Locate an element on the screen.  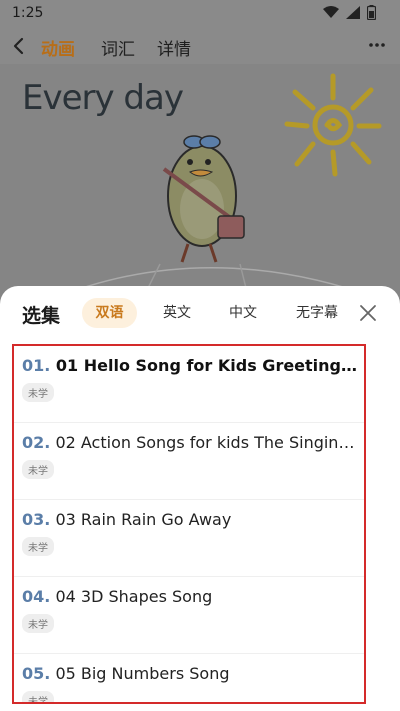
back-arrow-icon is located at coordinates (19, 46).